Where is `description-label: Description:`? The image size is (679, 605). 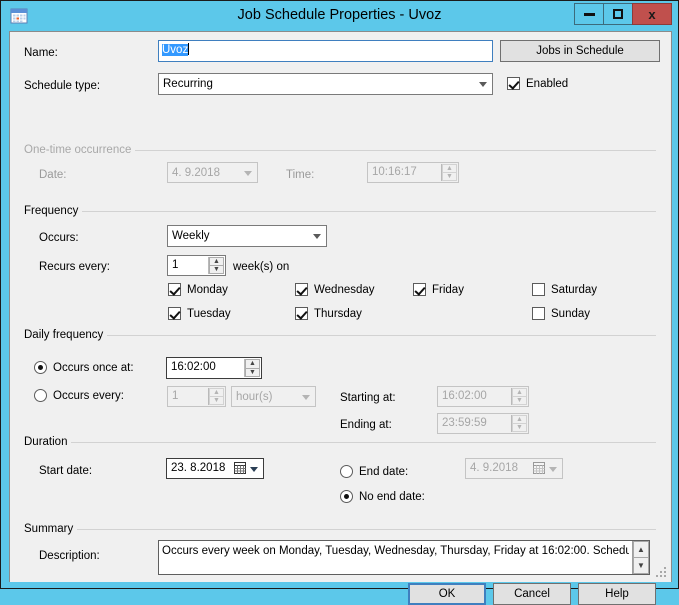 description-label: Description: is located at coordinates (69, 556).